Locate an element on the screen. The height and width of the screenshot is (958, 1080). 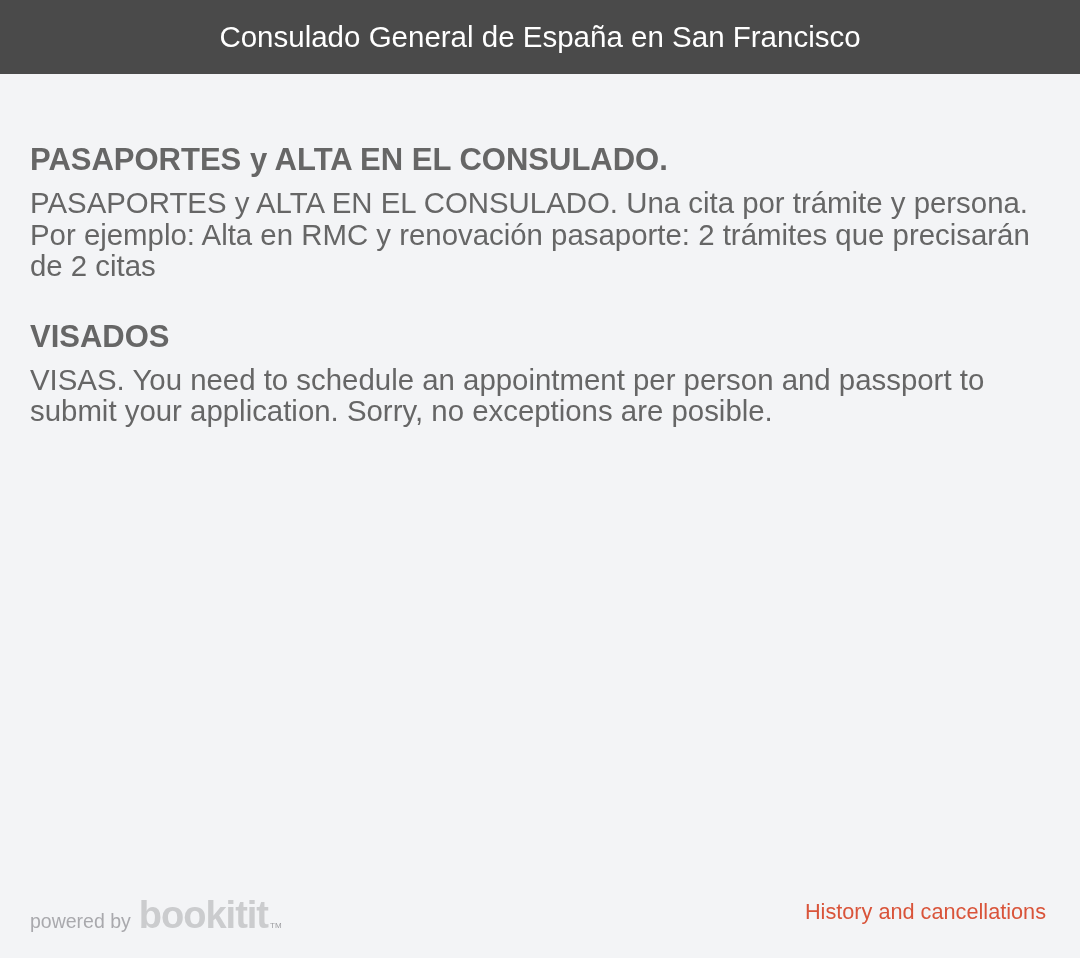
trademark-mark: TM is located at coordinates (276, 925).